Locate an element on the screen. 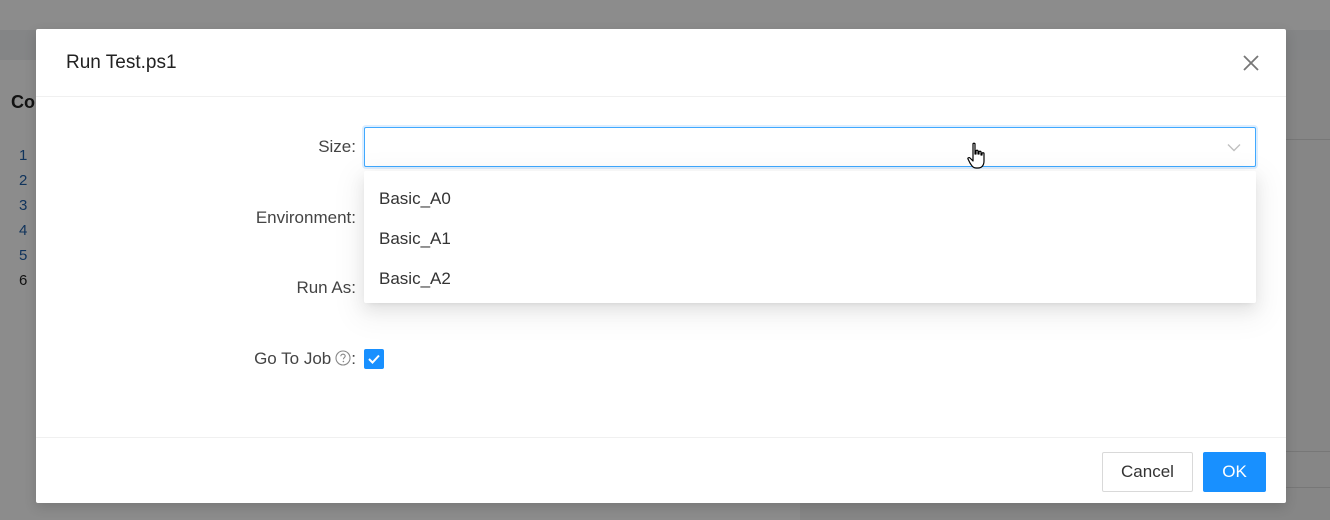  close-button is located at coordinates (1251, 63).